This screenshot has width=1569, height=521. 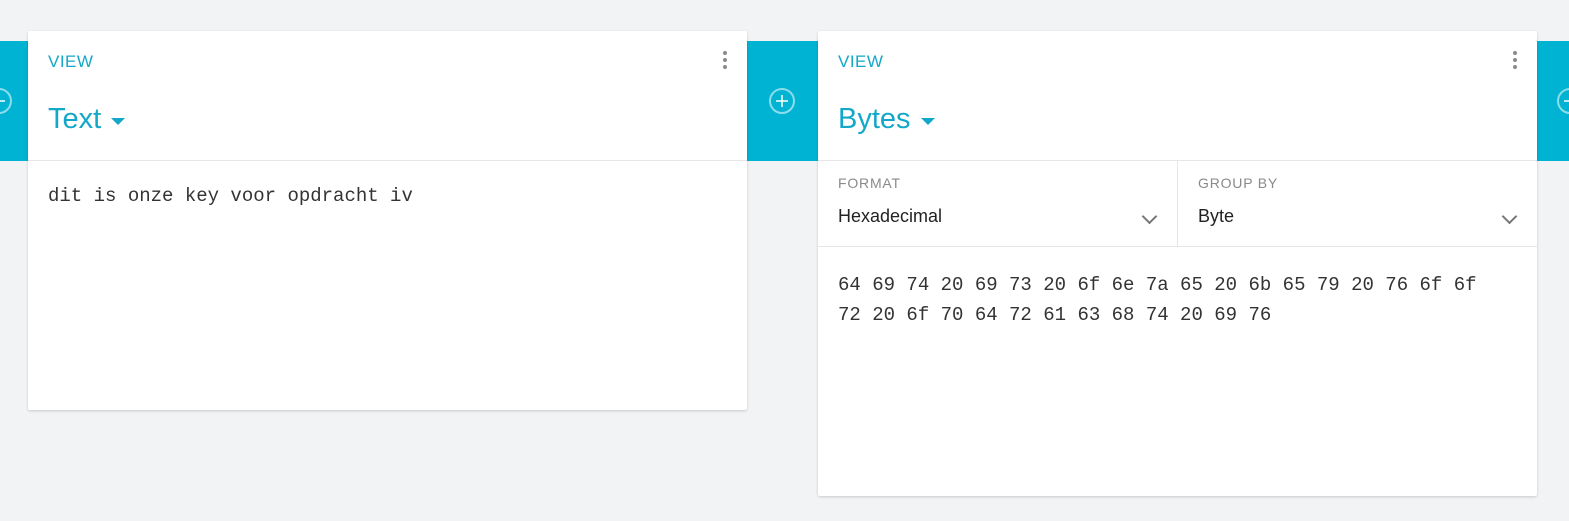 What do you see at coordinates (1177, 96) in the screenshot?
I see `panel-header: VIEW Bytes` at bounding box center [1177, 96].